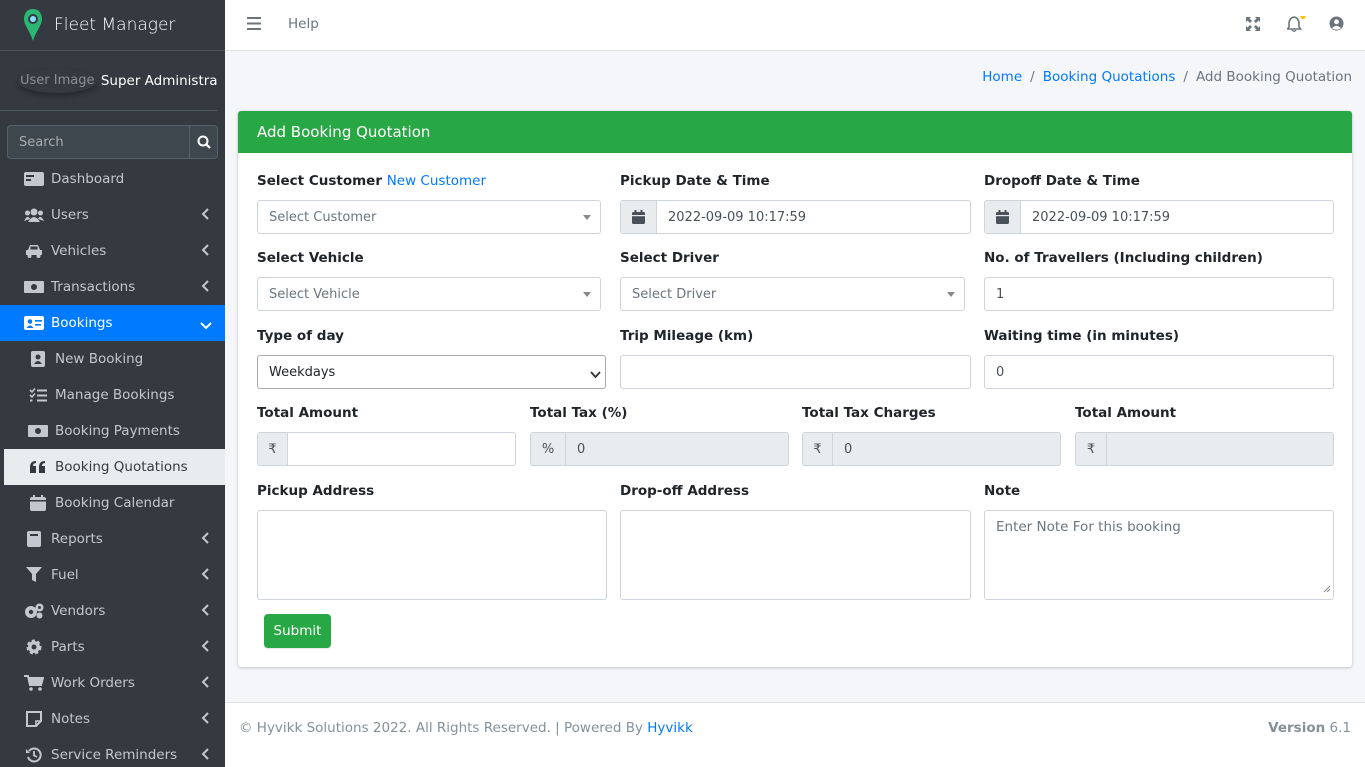 The width and height of the screenshot is (1365, 767). Describe the element at coordinates (931, 449) in the screenshot. I see `tax-charges-input: ₹0` at that location.